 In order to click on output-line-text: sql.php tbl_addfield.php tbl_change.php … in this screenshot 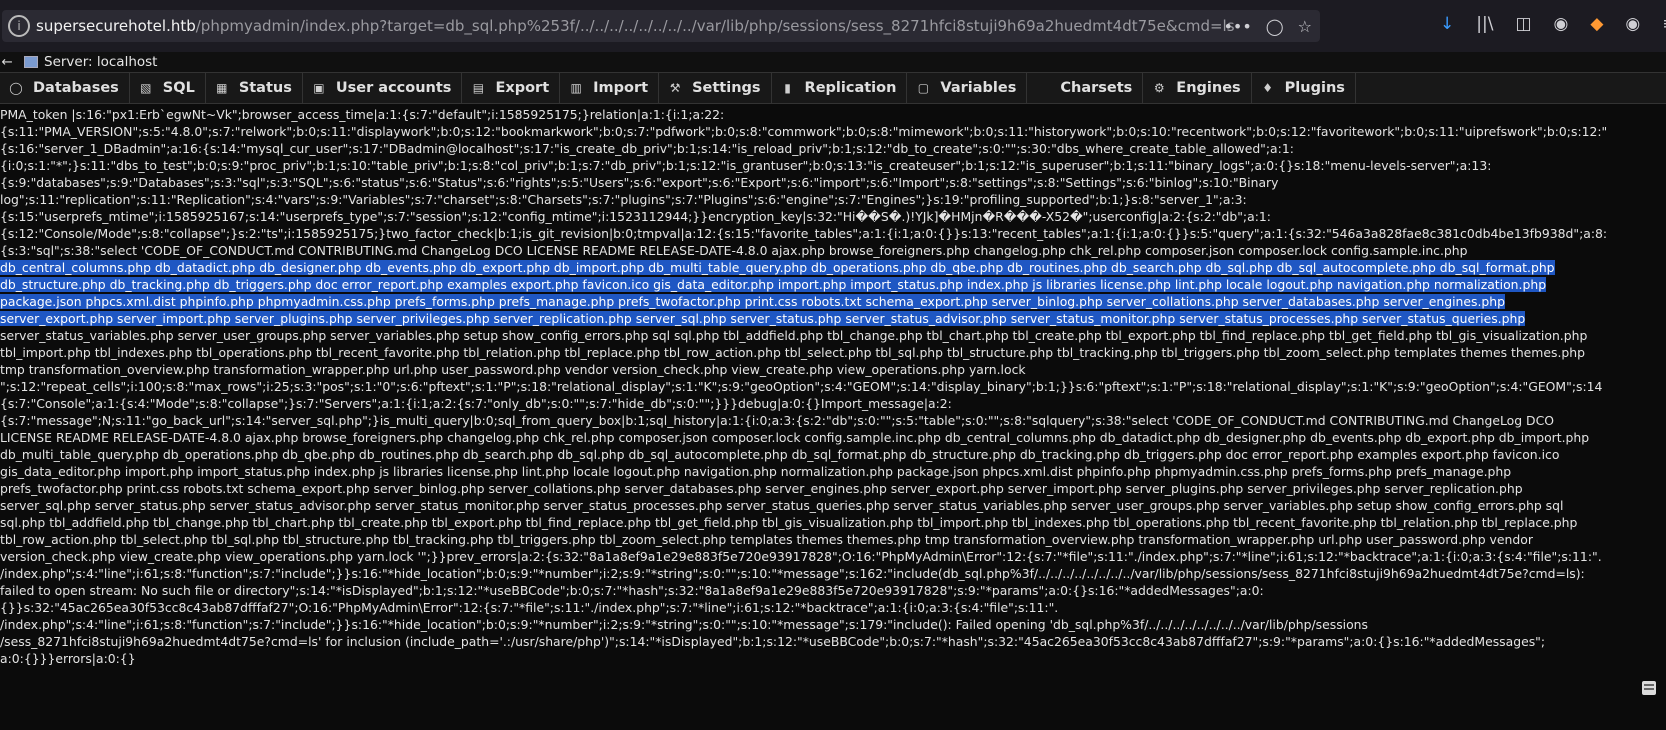, I will do `click(789, 522)`.